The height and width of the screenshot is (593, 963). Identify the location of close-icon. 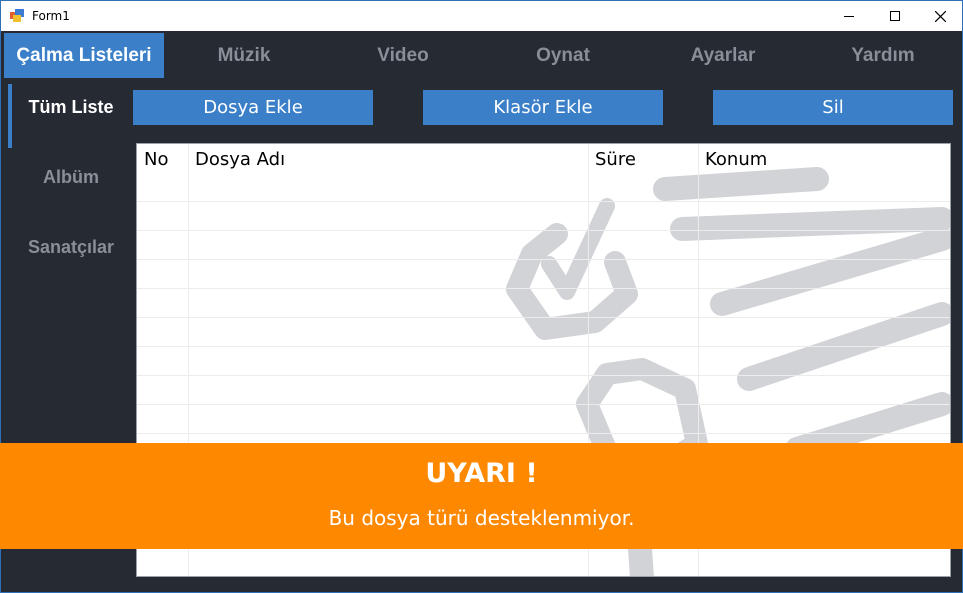
(940, 16).